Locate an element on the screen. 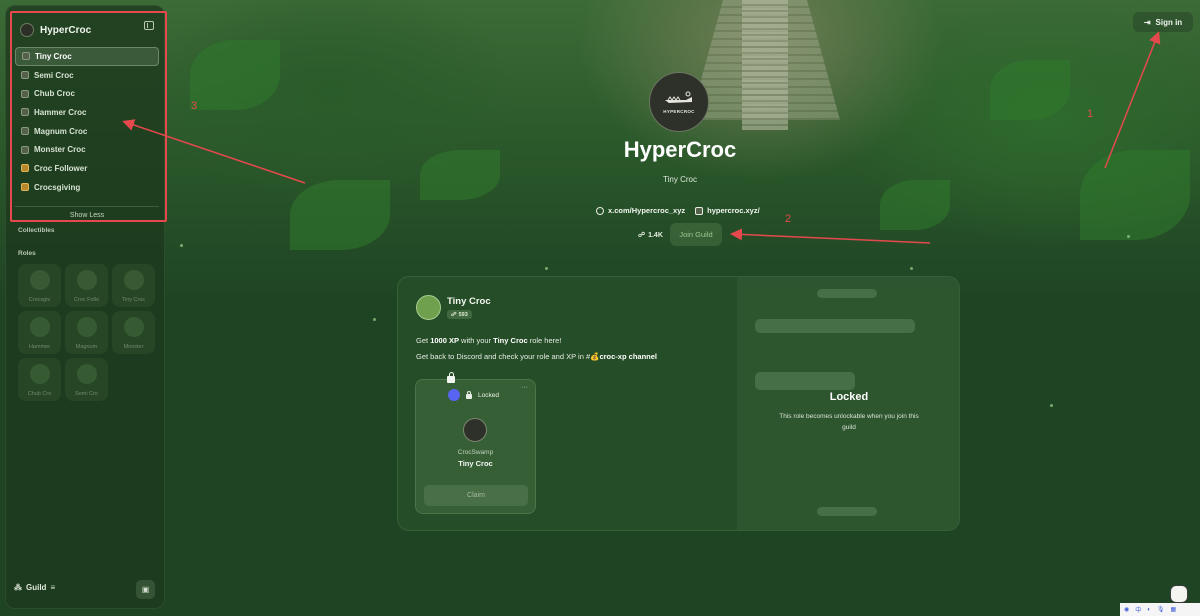 This screenshot has width=1200, height=616. pyramid-stairs-illustration is located at coordinates (765, 65).